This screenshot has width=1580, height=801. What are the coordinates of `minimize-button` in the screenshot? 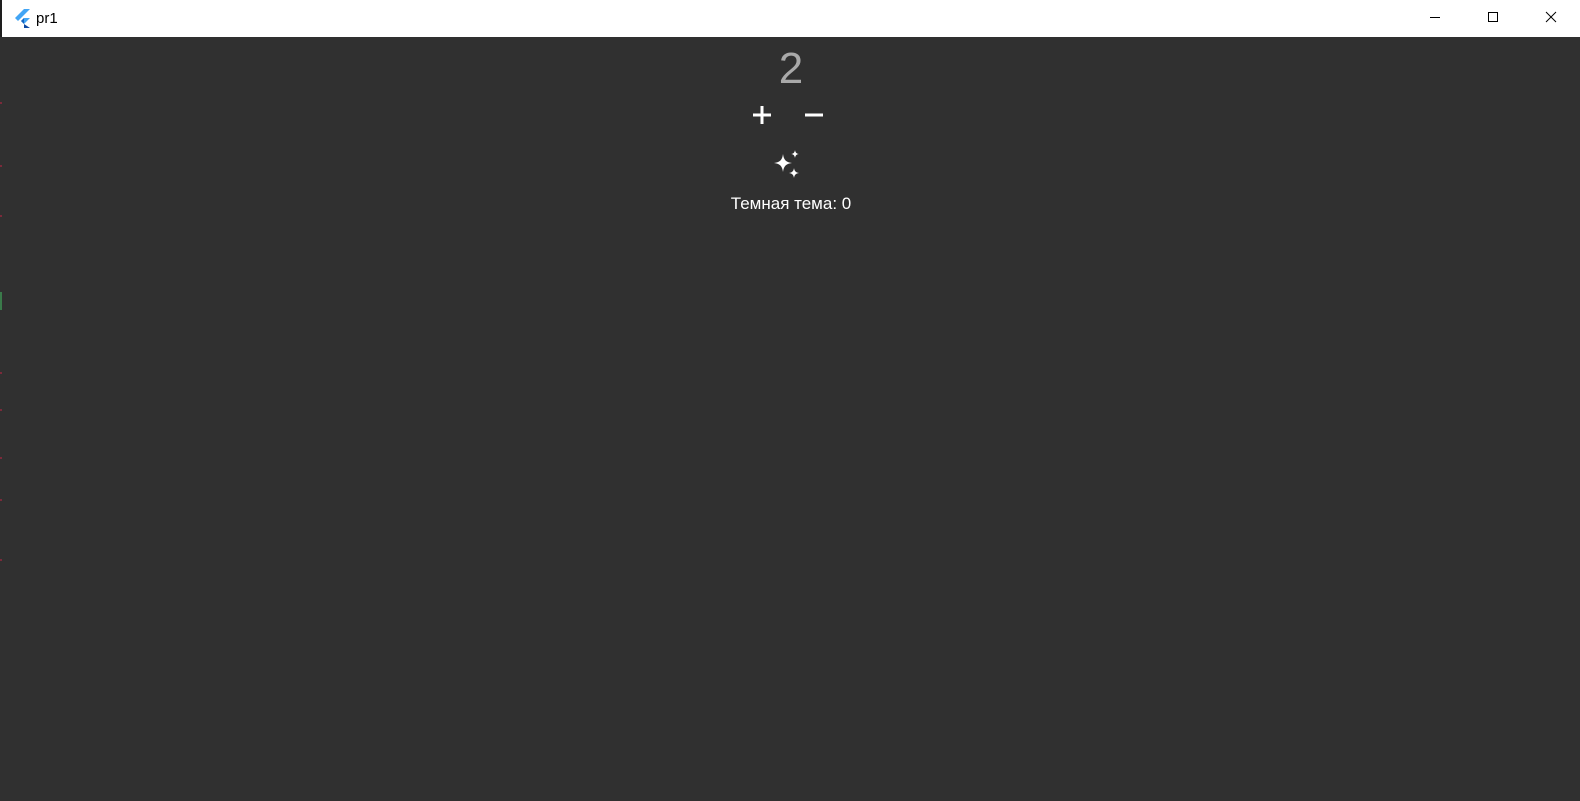 It's located at (1435, 18).